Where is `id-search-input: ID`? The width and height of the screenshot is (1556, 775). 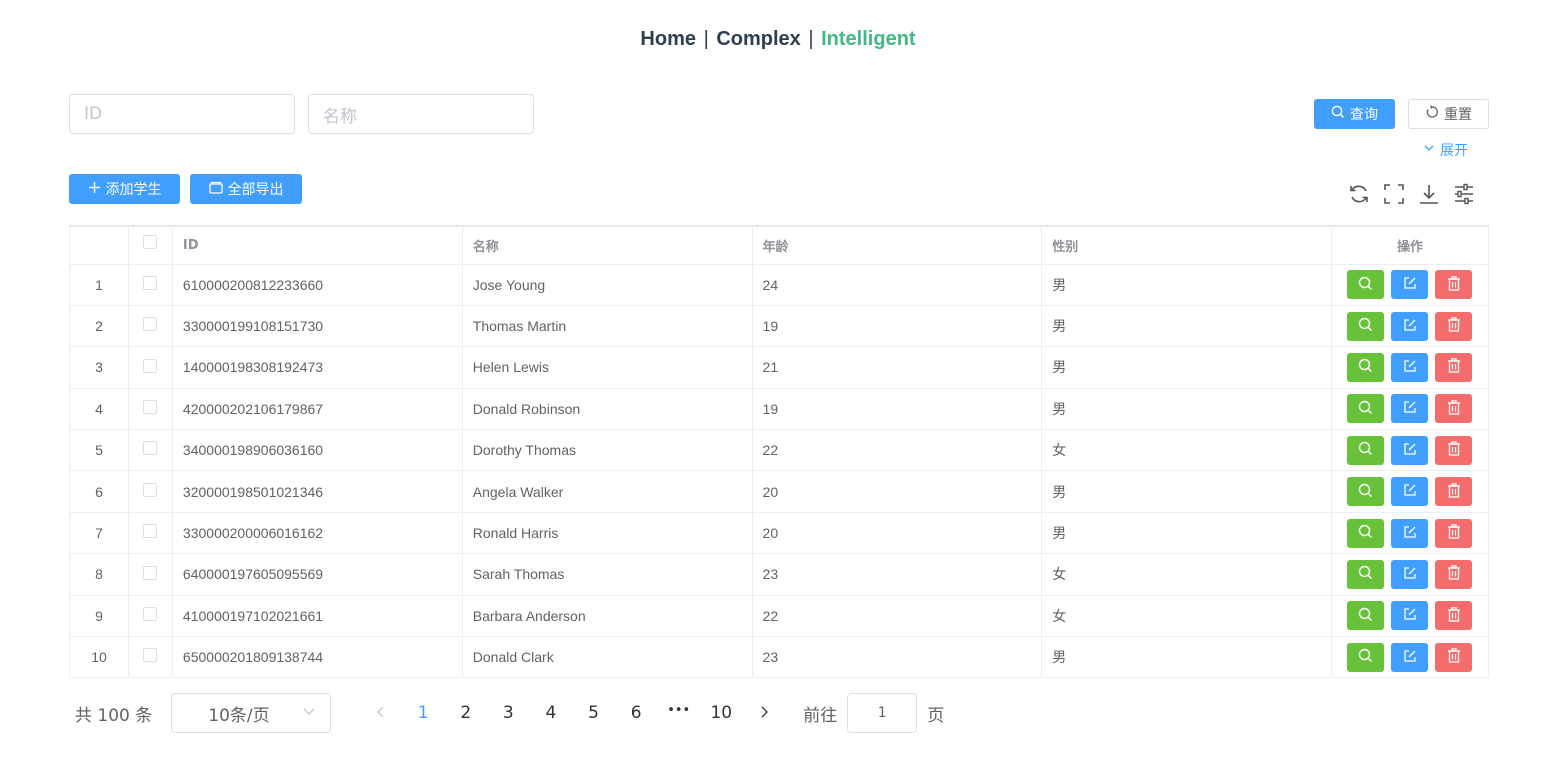
id-search-input: ID is located at coordinates (182, 114).